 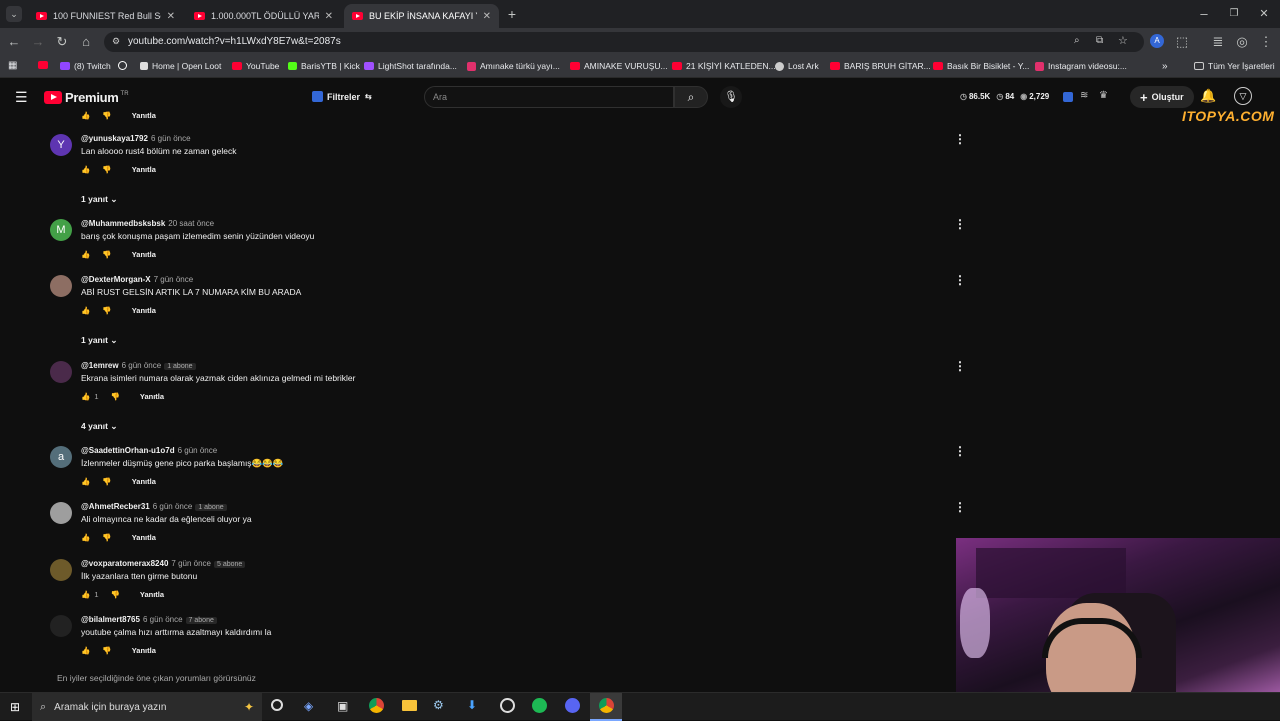 What do you see at coordinates (61, 457) in the screenshot?
I see `avatar: a` at bounding box center [61, 457].